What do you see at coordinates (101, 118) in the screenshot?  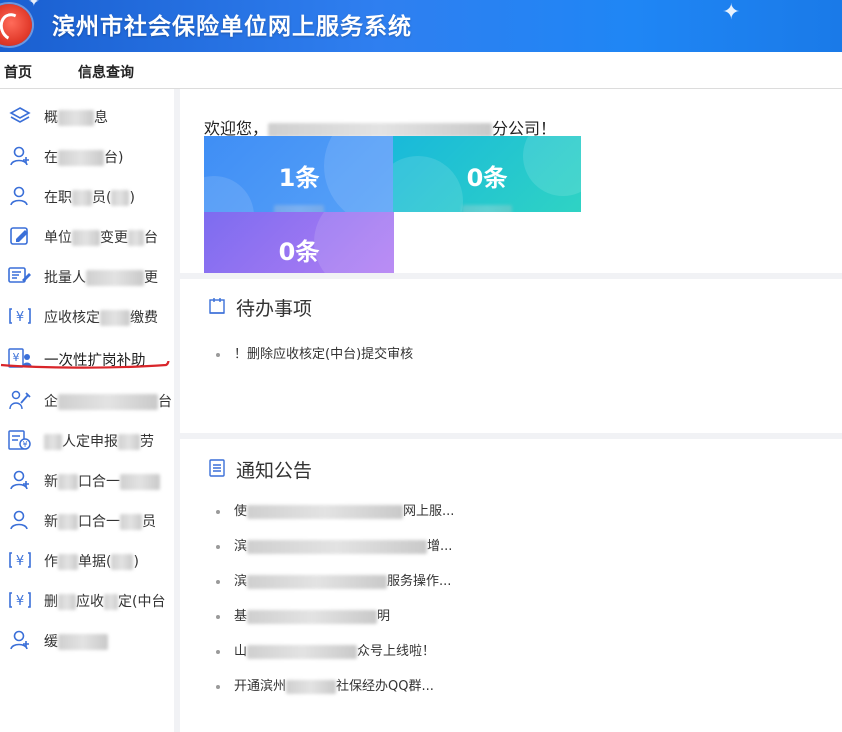 I see `sidebar-item-label: 息` at bounding box center [101, 118].